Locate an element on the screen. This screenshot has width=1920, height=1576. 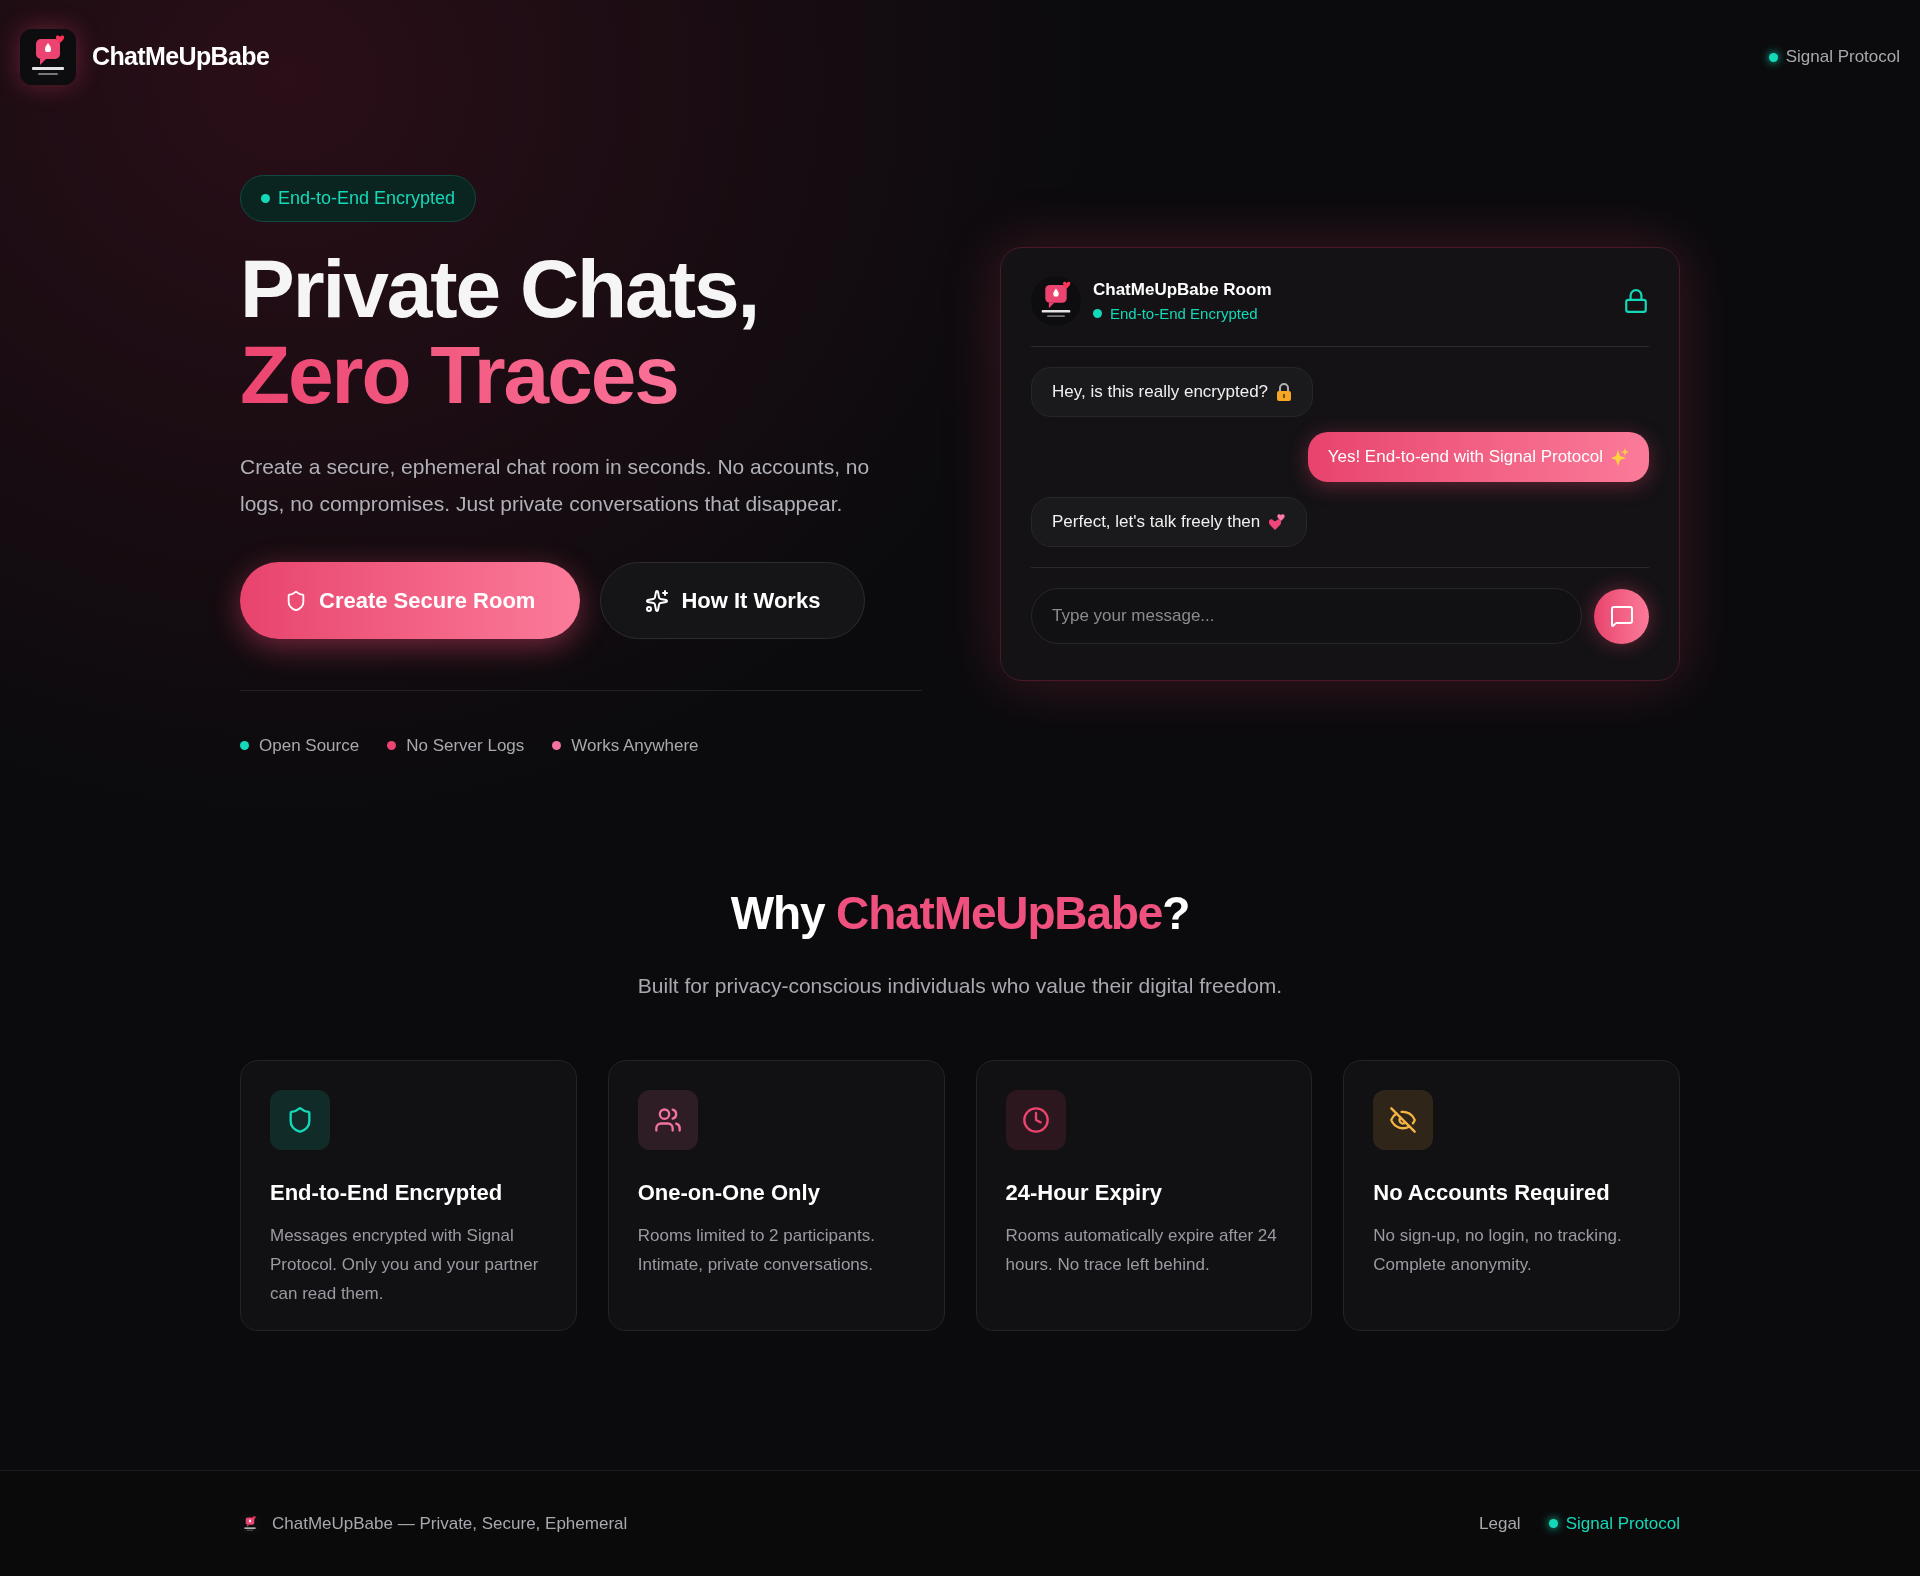
feature-description: Rooms automatically expire after 24 hours. No trace left behind. is located at coordinates (1141, 1250).